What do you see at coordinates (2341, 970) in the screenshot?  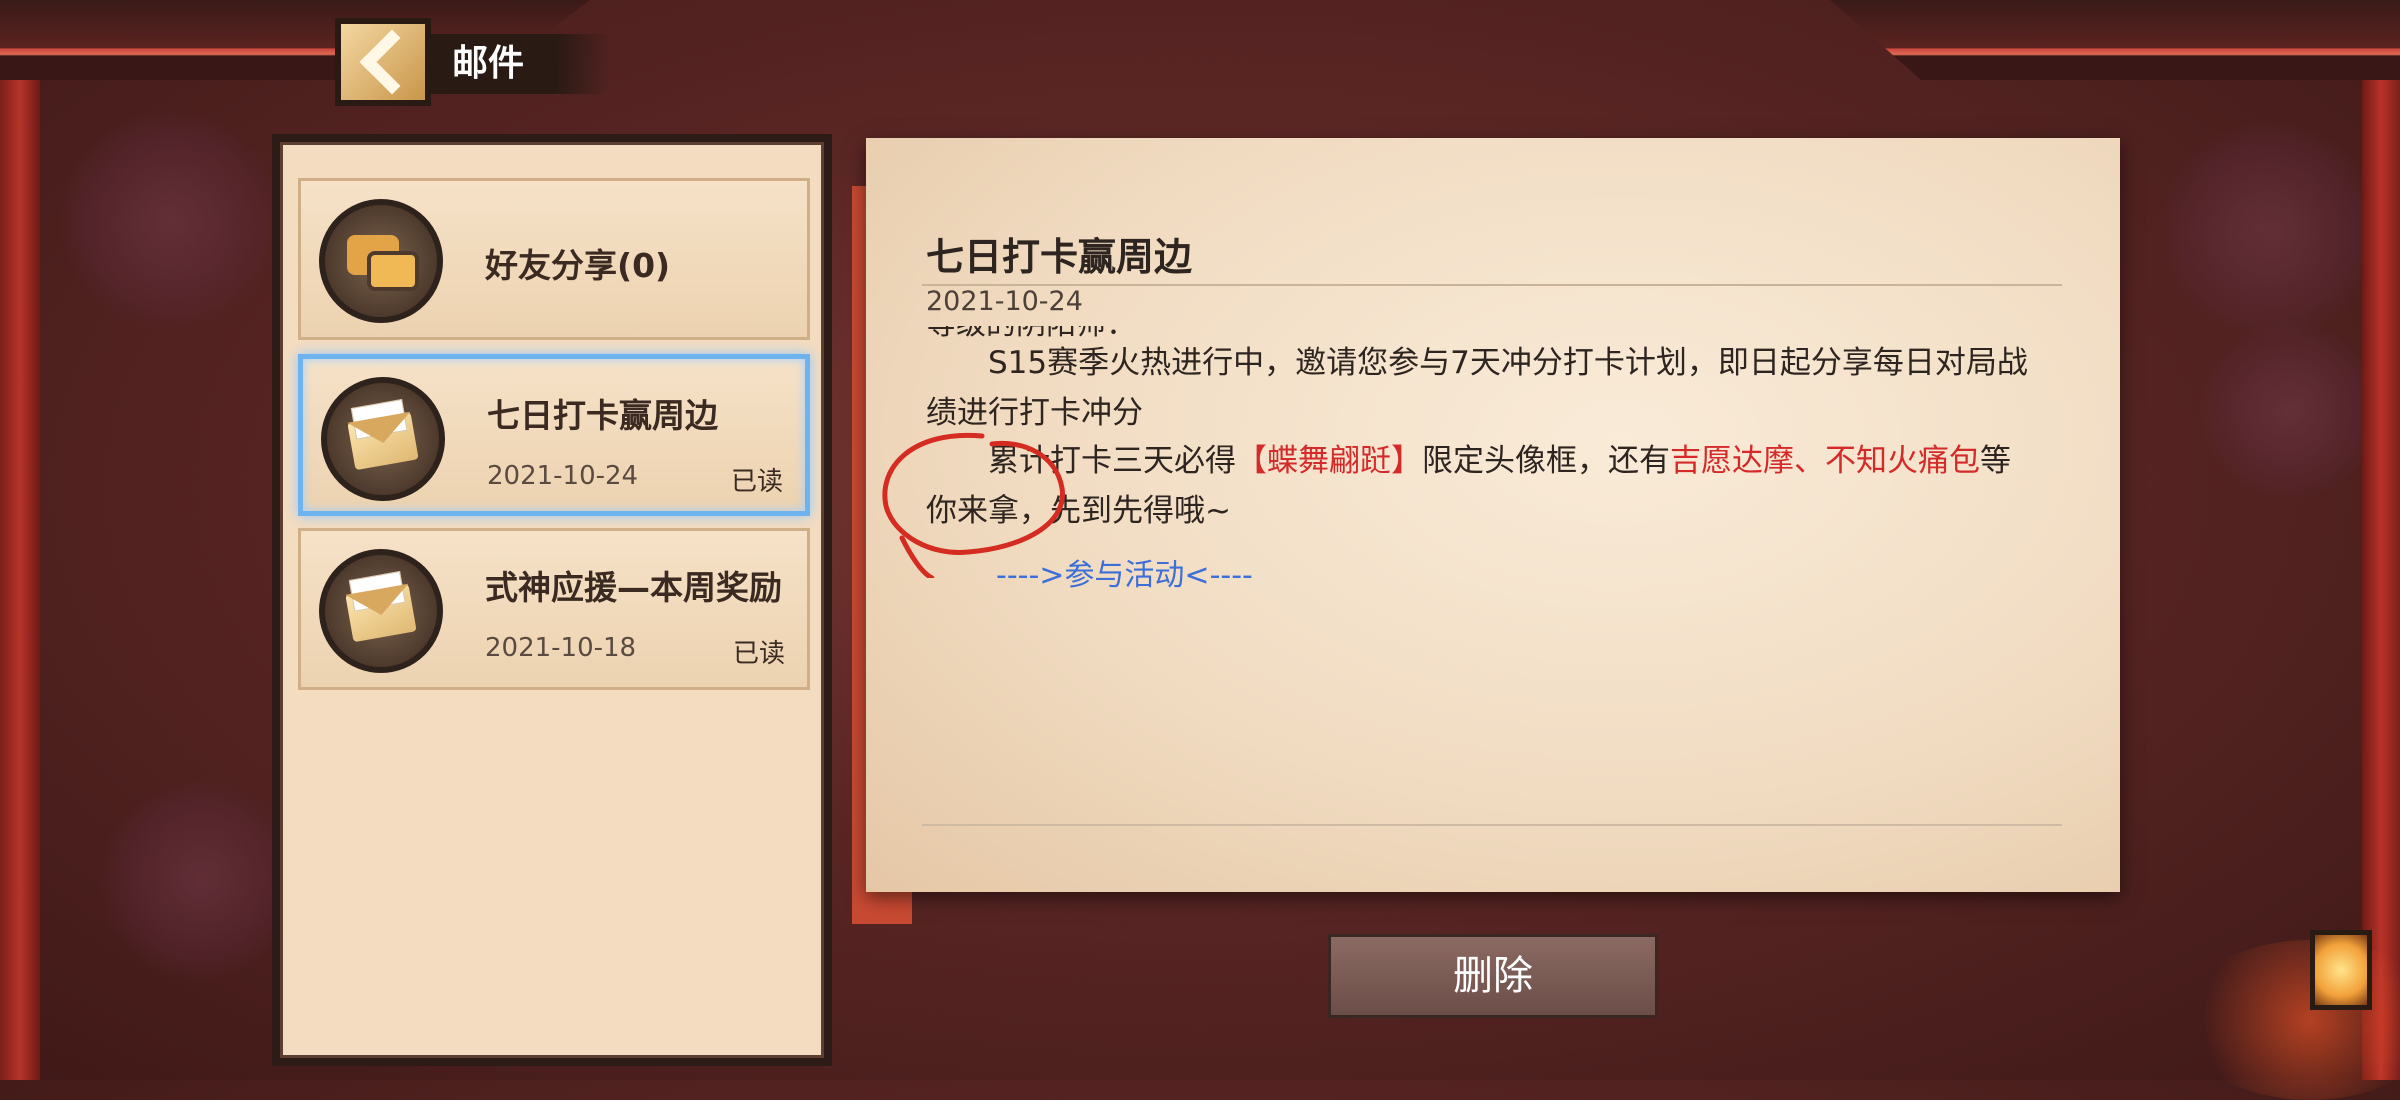 I see `lantern-icon` at bounding box center [2341, 970].